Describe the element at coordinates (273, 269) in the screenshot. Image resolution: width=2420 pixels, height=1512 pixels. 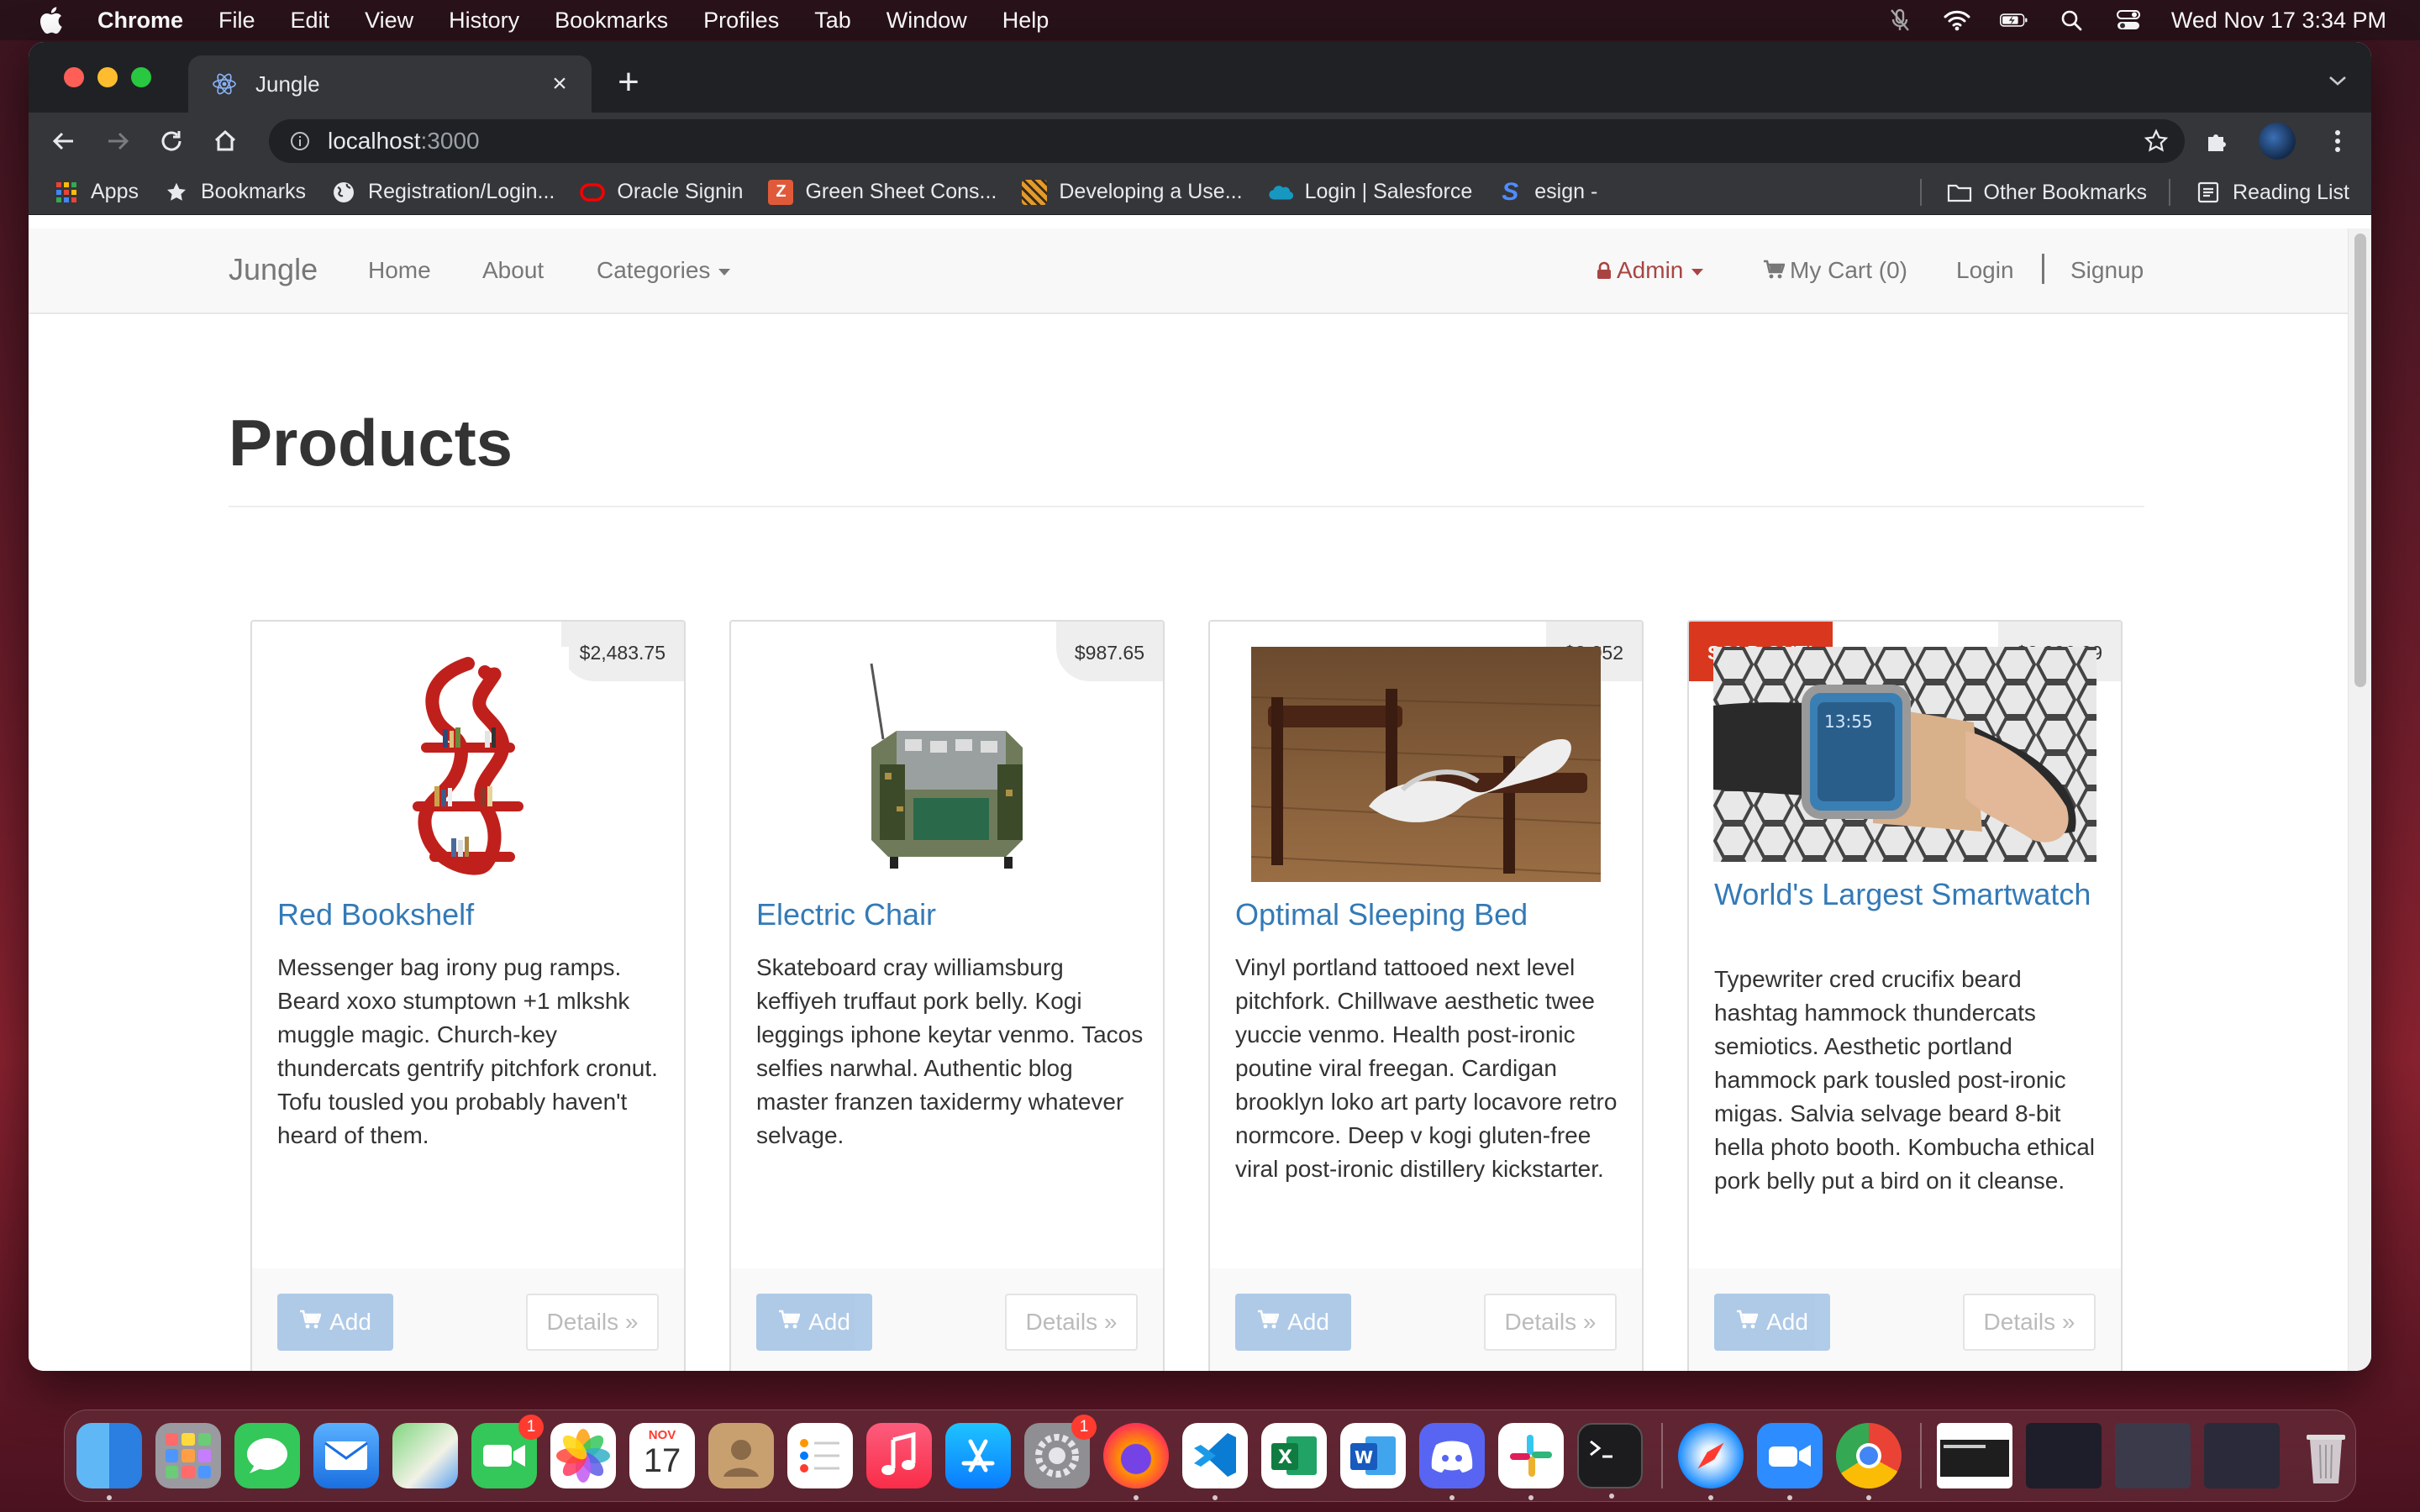
I see `site-brand: Jungle` at that location.